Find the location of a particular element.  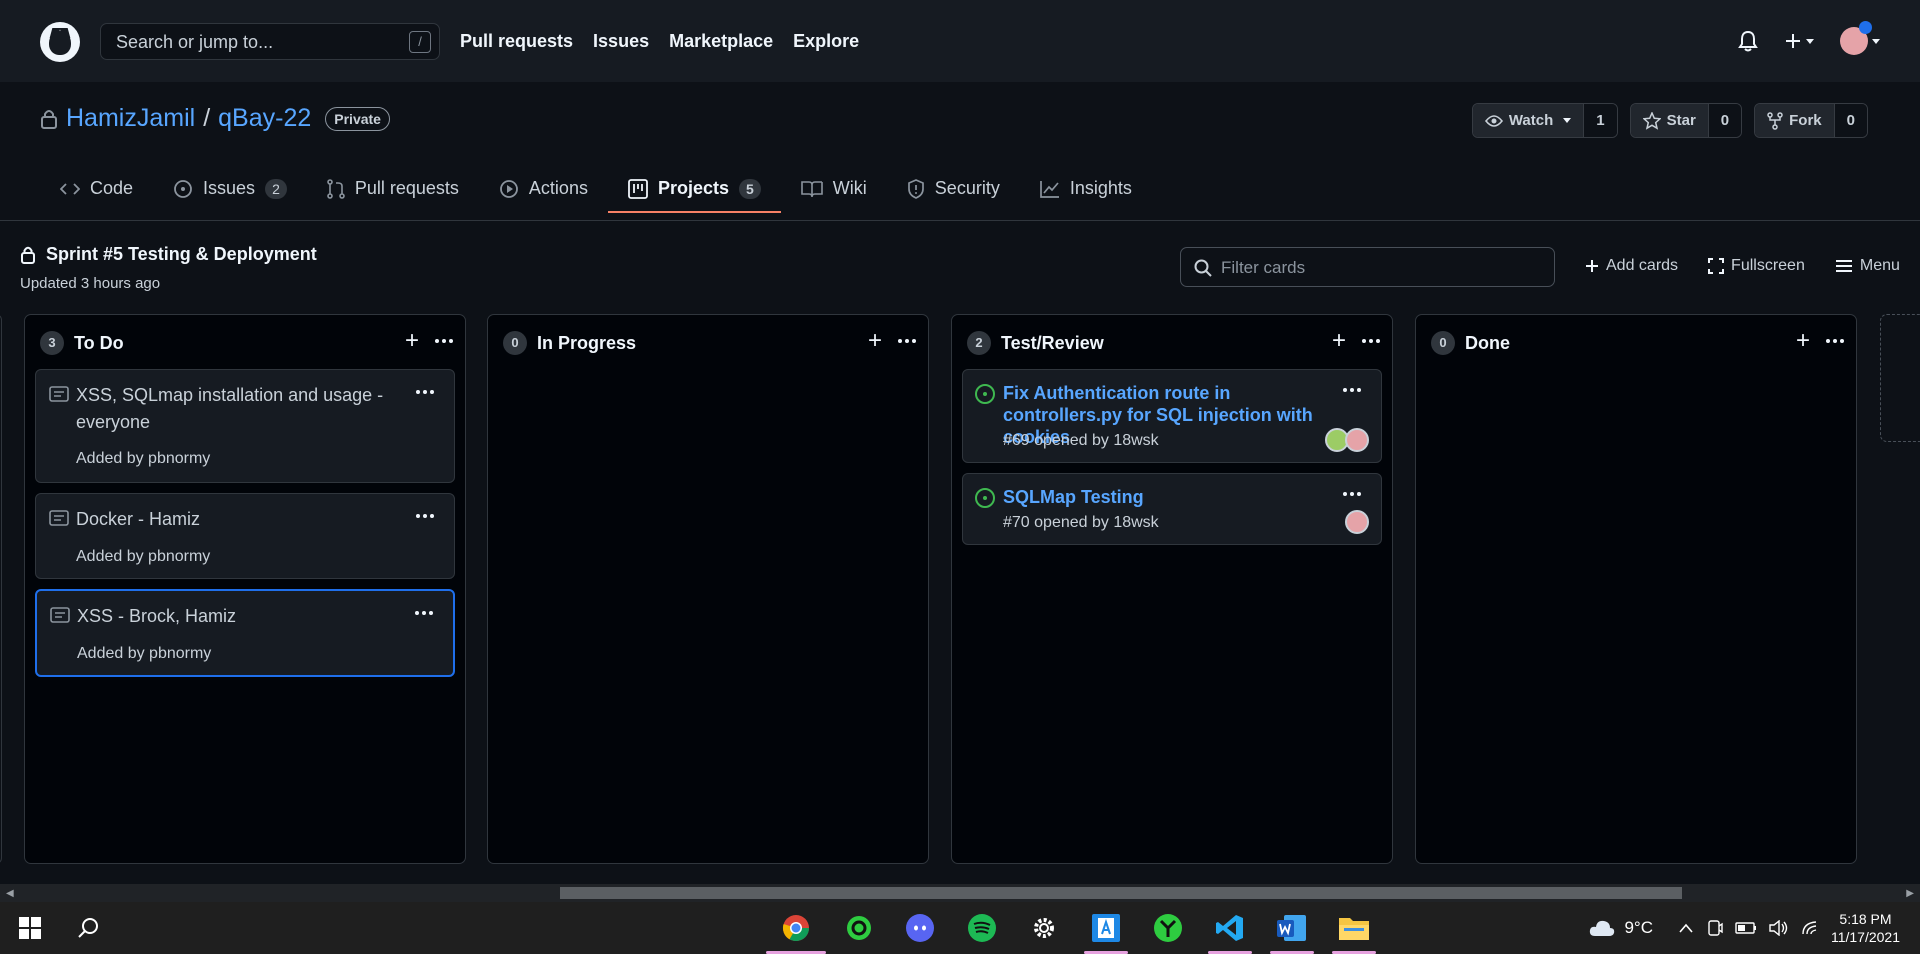

graph-icon is located at coordinates (1049, 189).